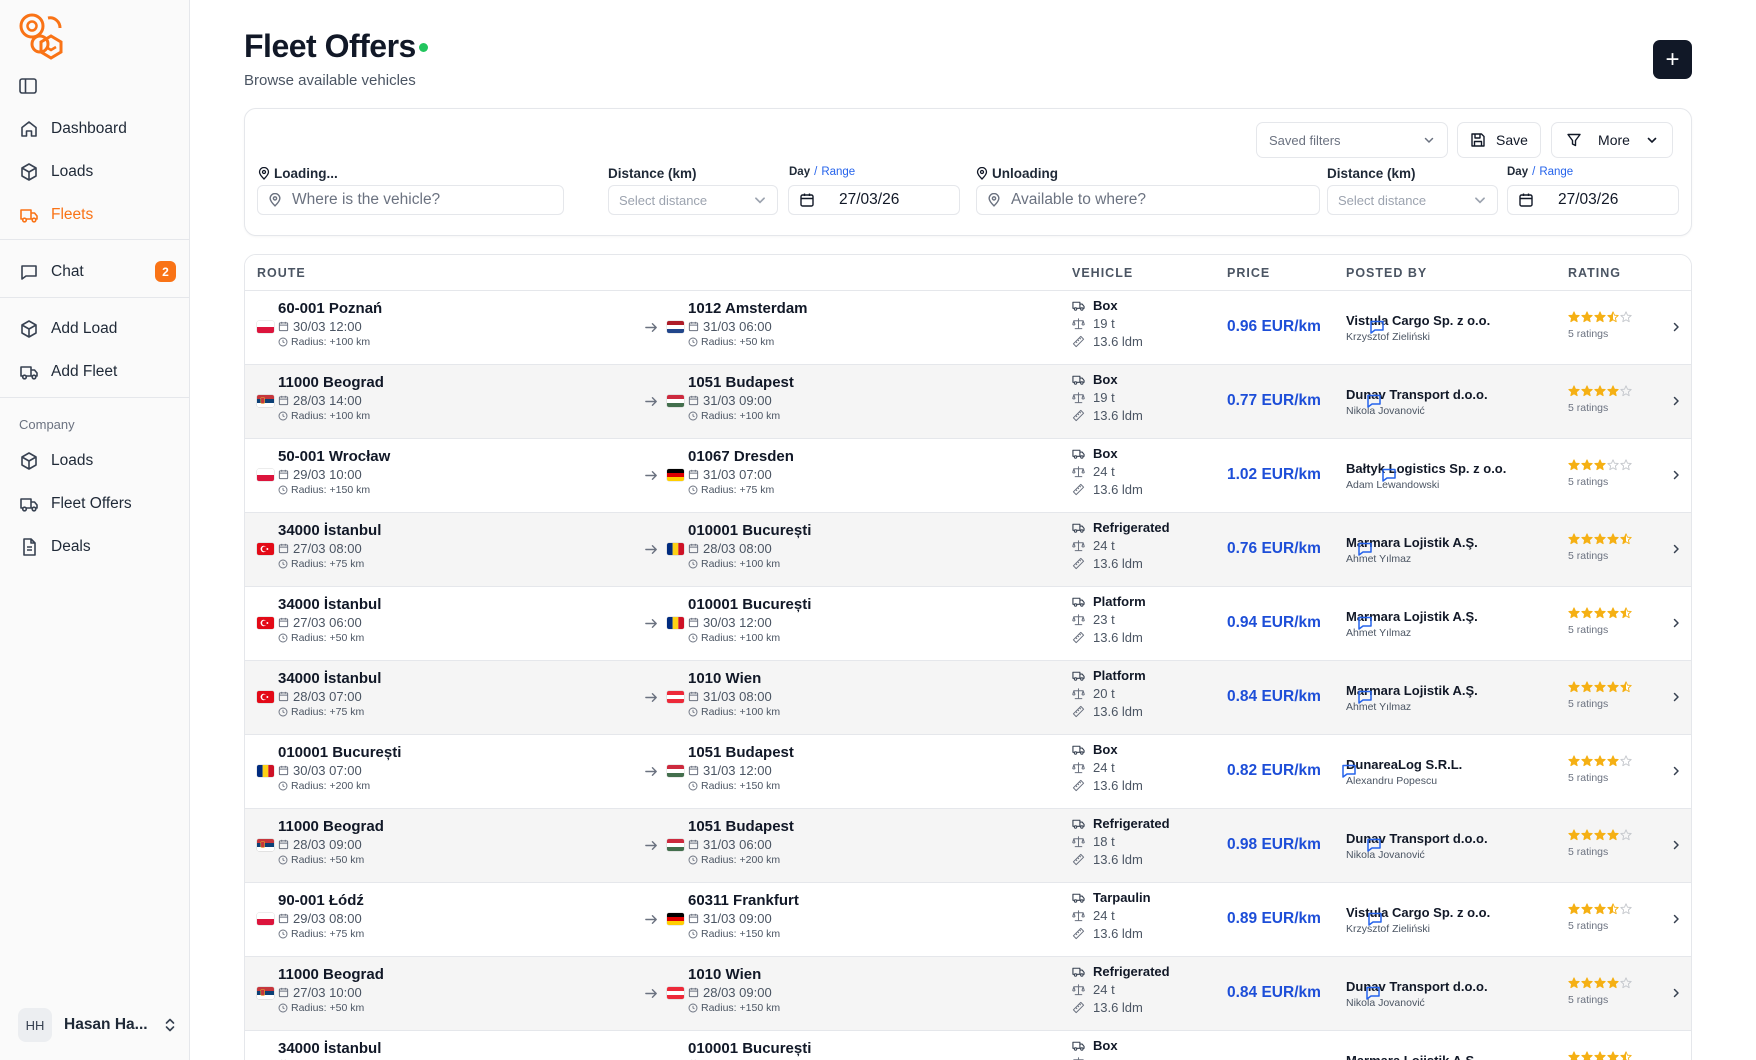 This screenshot has width=1756, height=1060. What do you see at coordinates (321, 712) in the screenshot?
I see `origin-radius: Radius: +75 km` at bounding box center [321, 712].